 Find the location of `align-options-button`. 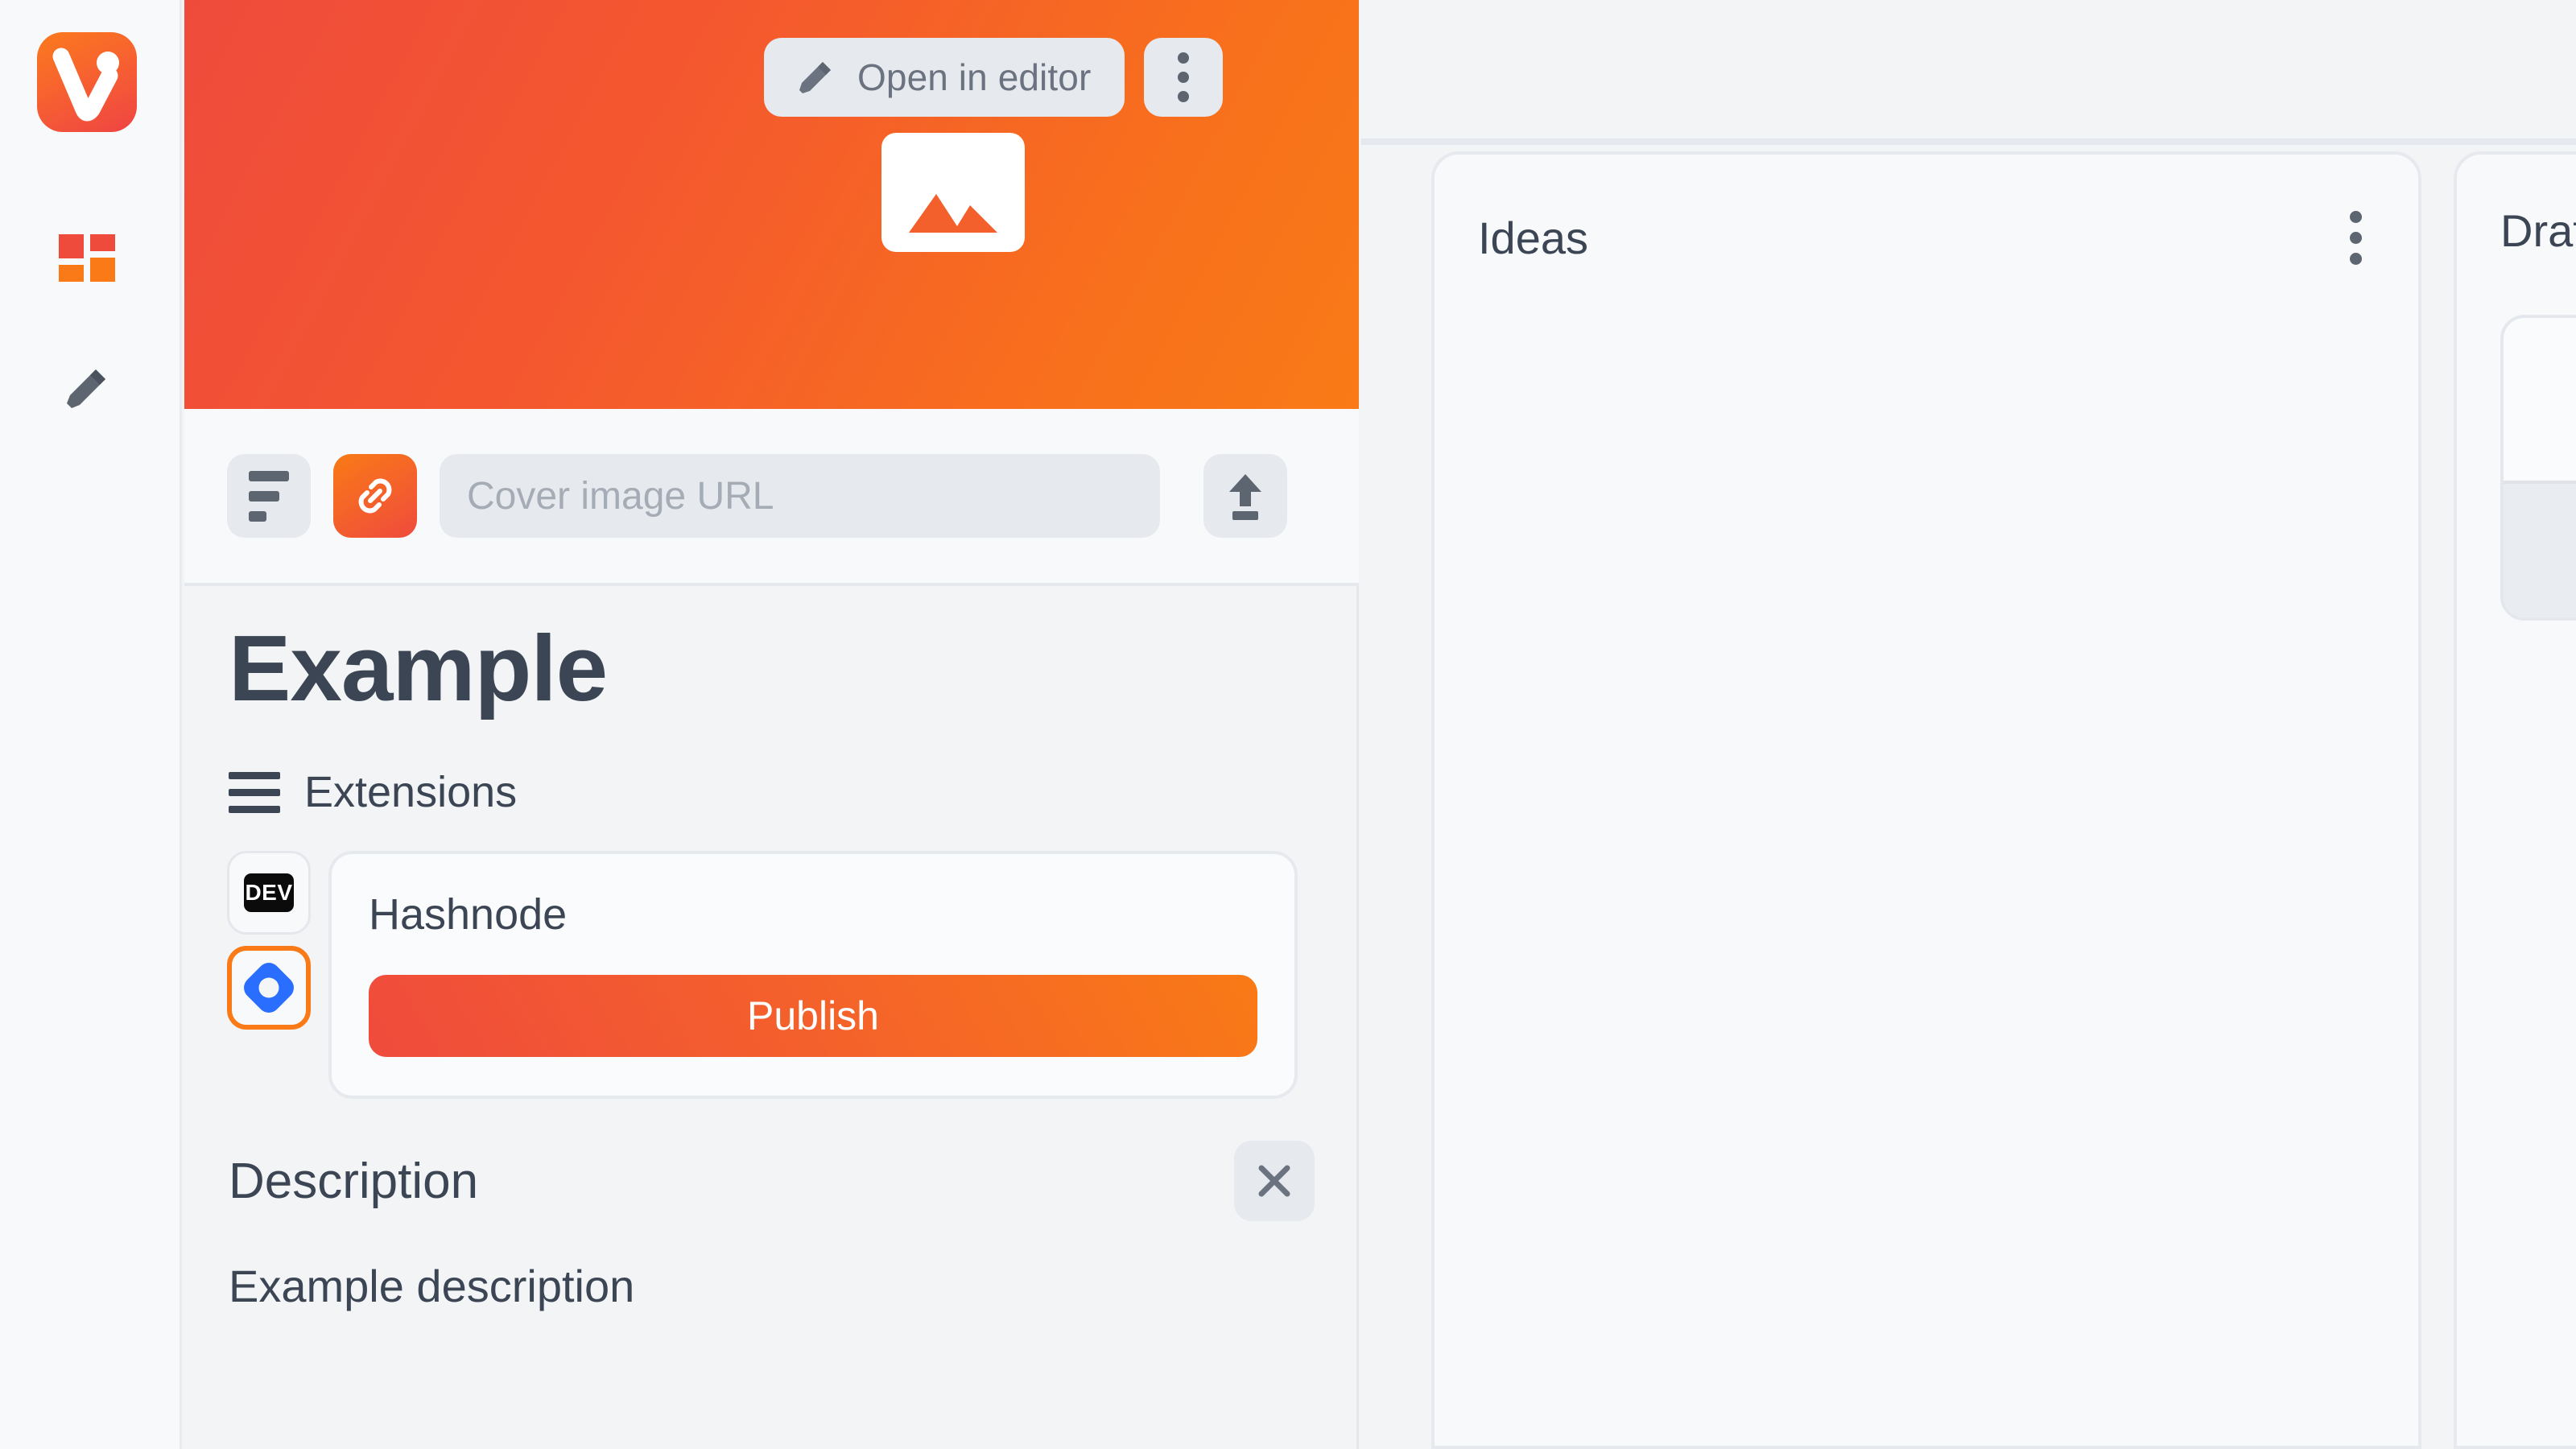

align-options-button is located at coordinates (269, 496).